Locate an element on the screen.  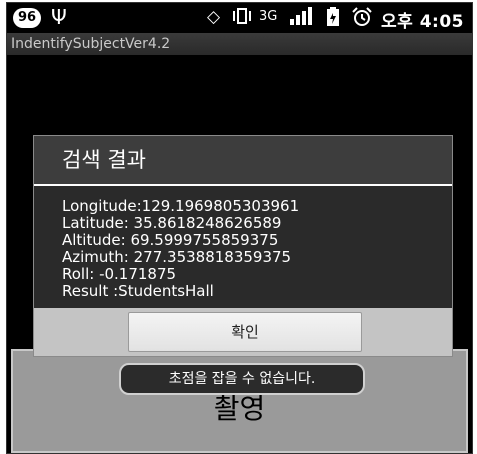
shoot-button-label: 촬영 is located at coordinates (239, 408).